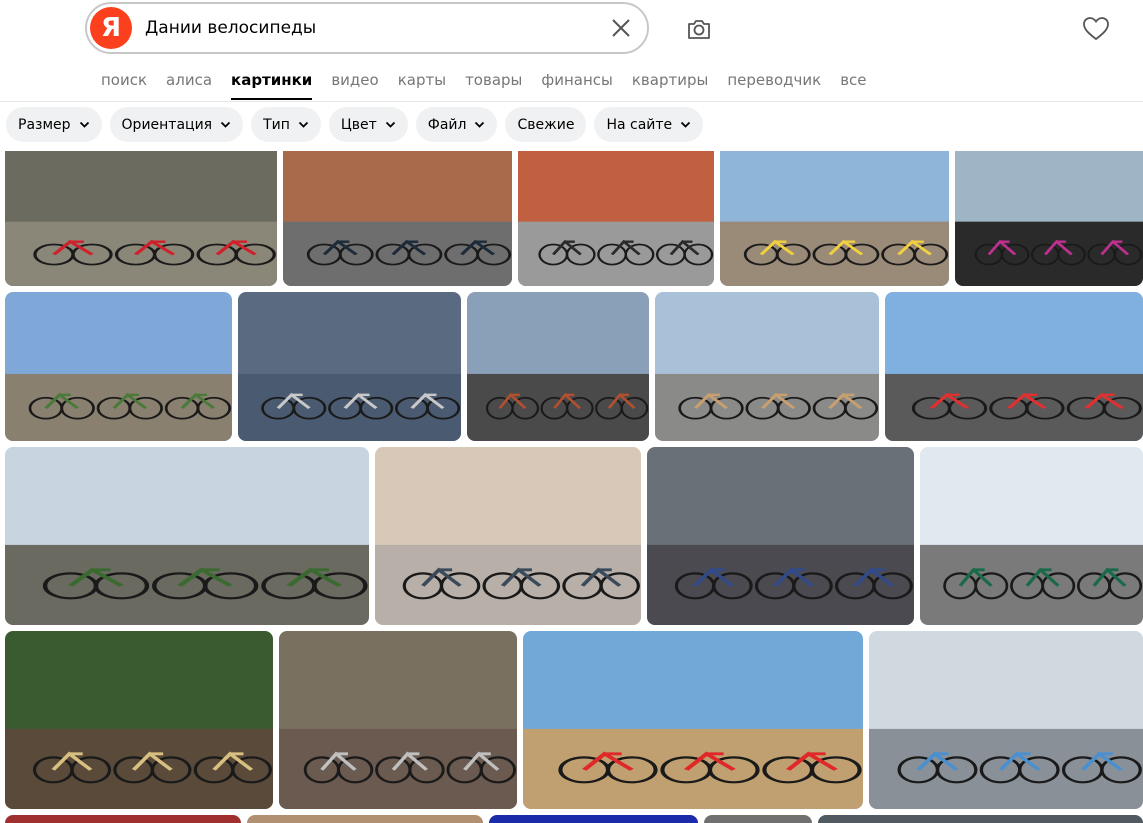 The image size is (1143, 823). Describe the element at coordinates (1096, 29) in the screenshot. I see `heart-icon` at that location.